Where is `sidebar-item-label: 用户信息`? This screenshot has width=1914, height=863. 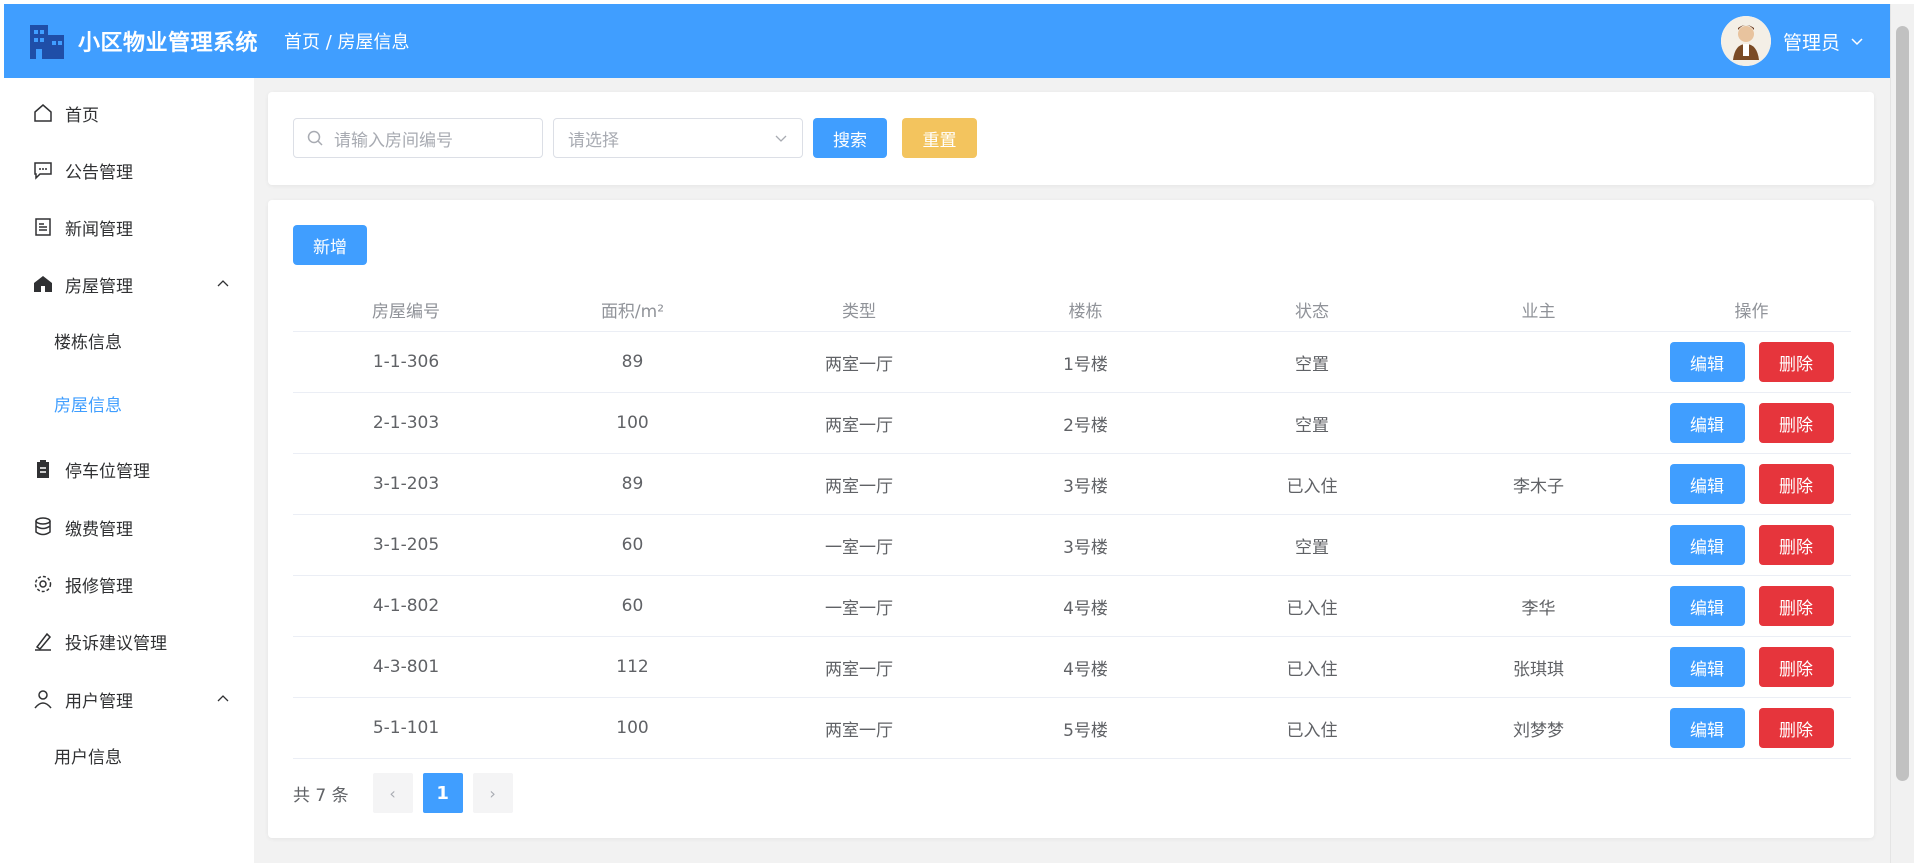 sidebar-item-label: 用户信息 is located at coordinates (88, 757).